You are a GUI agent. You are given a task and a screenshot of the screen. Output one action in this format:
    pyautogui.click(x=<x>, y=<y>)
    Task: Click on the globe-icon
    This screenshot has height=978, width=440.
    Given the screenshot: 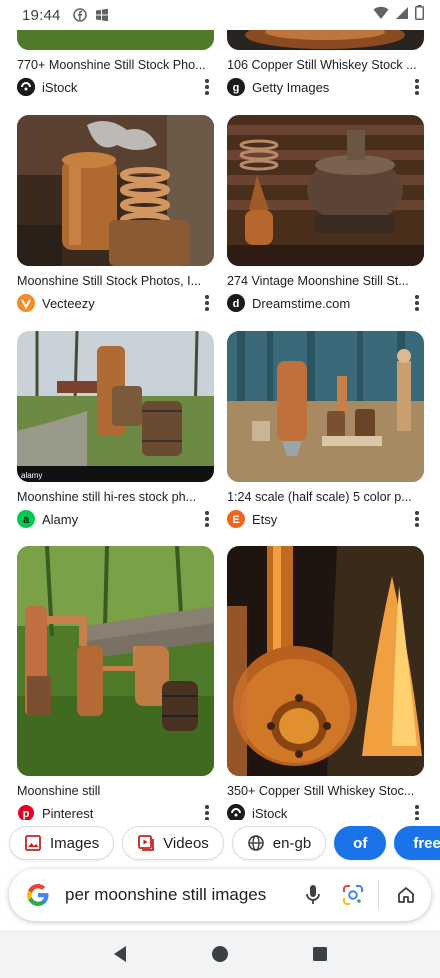 What is the action you would take?
    pyautogui.click(x=256, y=843)
    